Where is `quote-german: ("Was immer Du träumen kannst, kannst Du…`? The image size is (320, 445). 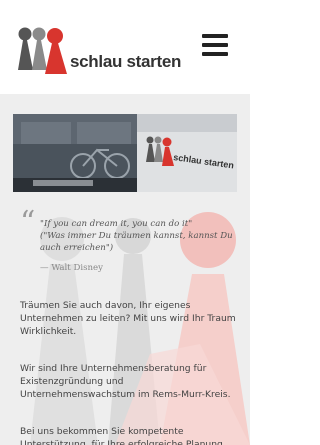 quote-german: ("Was immer Du träumen kannst, kannst Du… is located at coordinates (136, 242).